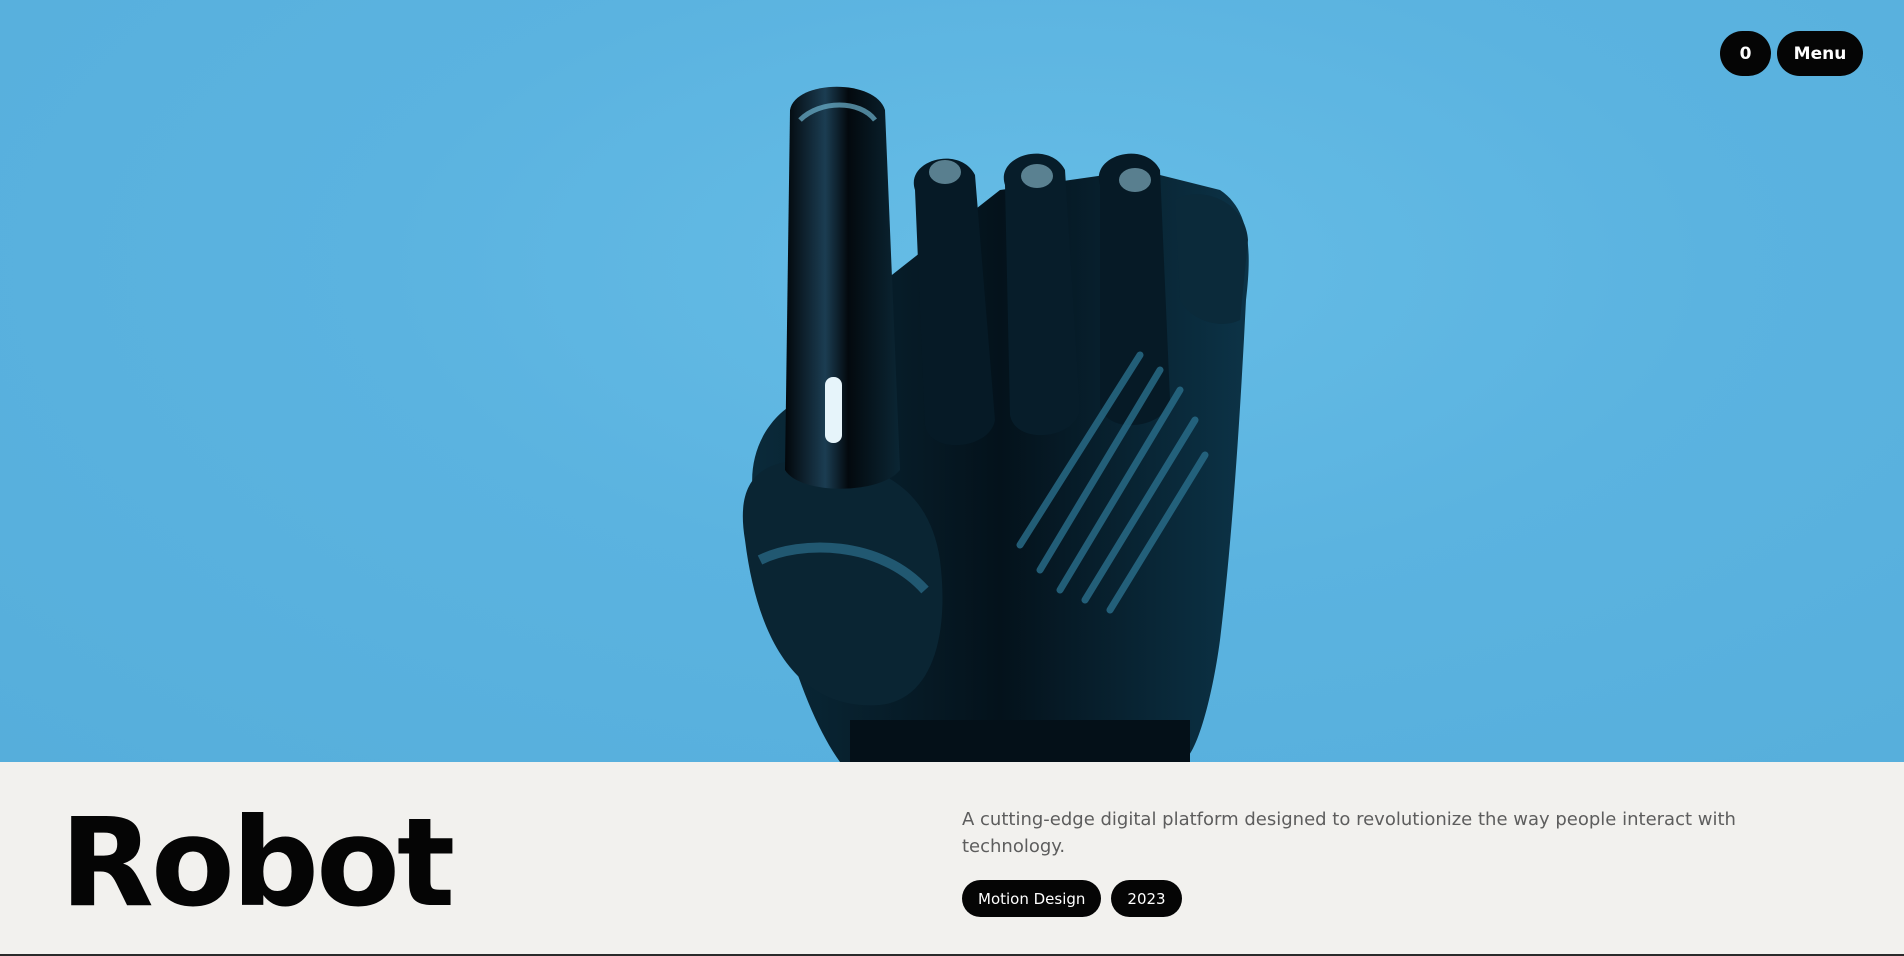 Image resolution: width=1904 pixels, height=956 pixels. I want to click on tag-motion-design: Motion Design, so click(1032, 898).